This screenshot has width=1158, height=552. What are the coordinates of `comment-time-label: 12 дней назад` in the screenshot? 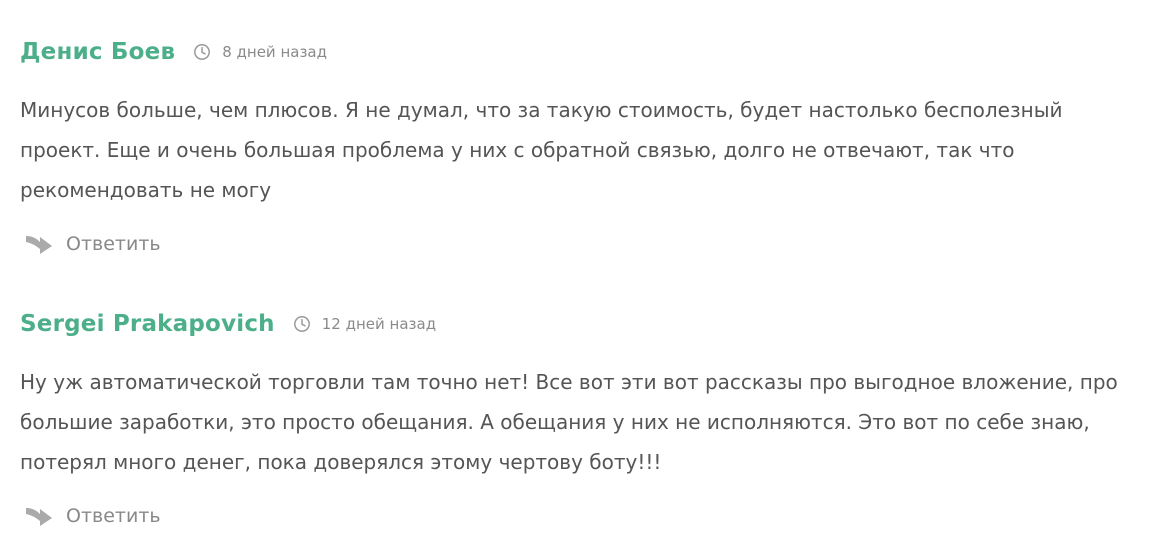 It's located at (379, 324).